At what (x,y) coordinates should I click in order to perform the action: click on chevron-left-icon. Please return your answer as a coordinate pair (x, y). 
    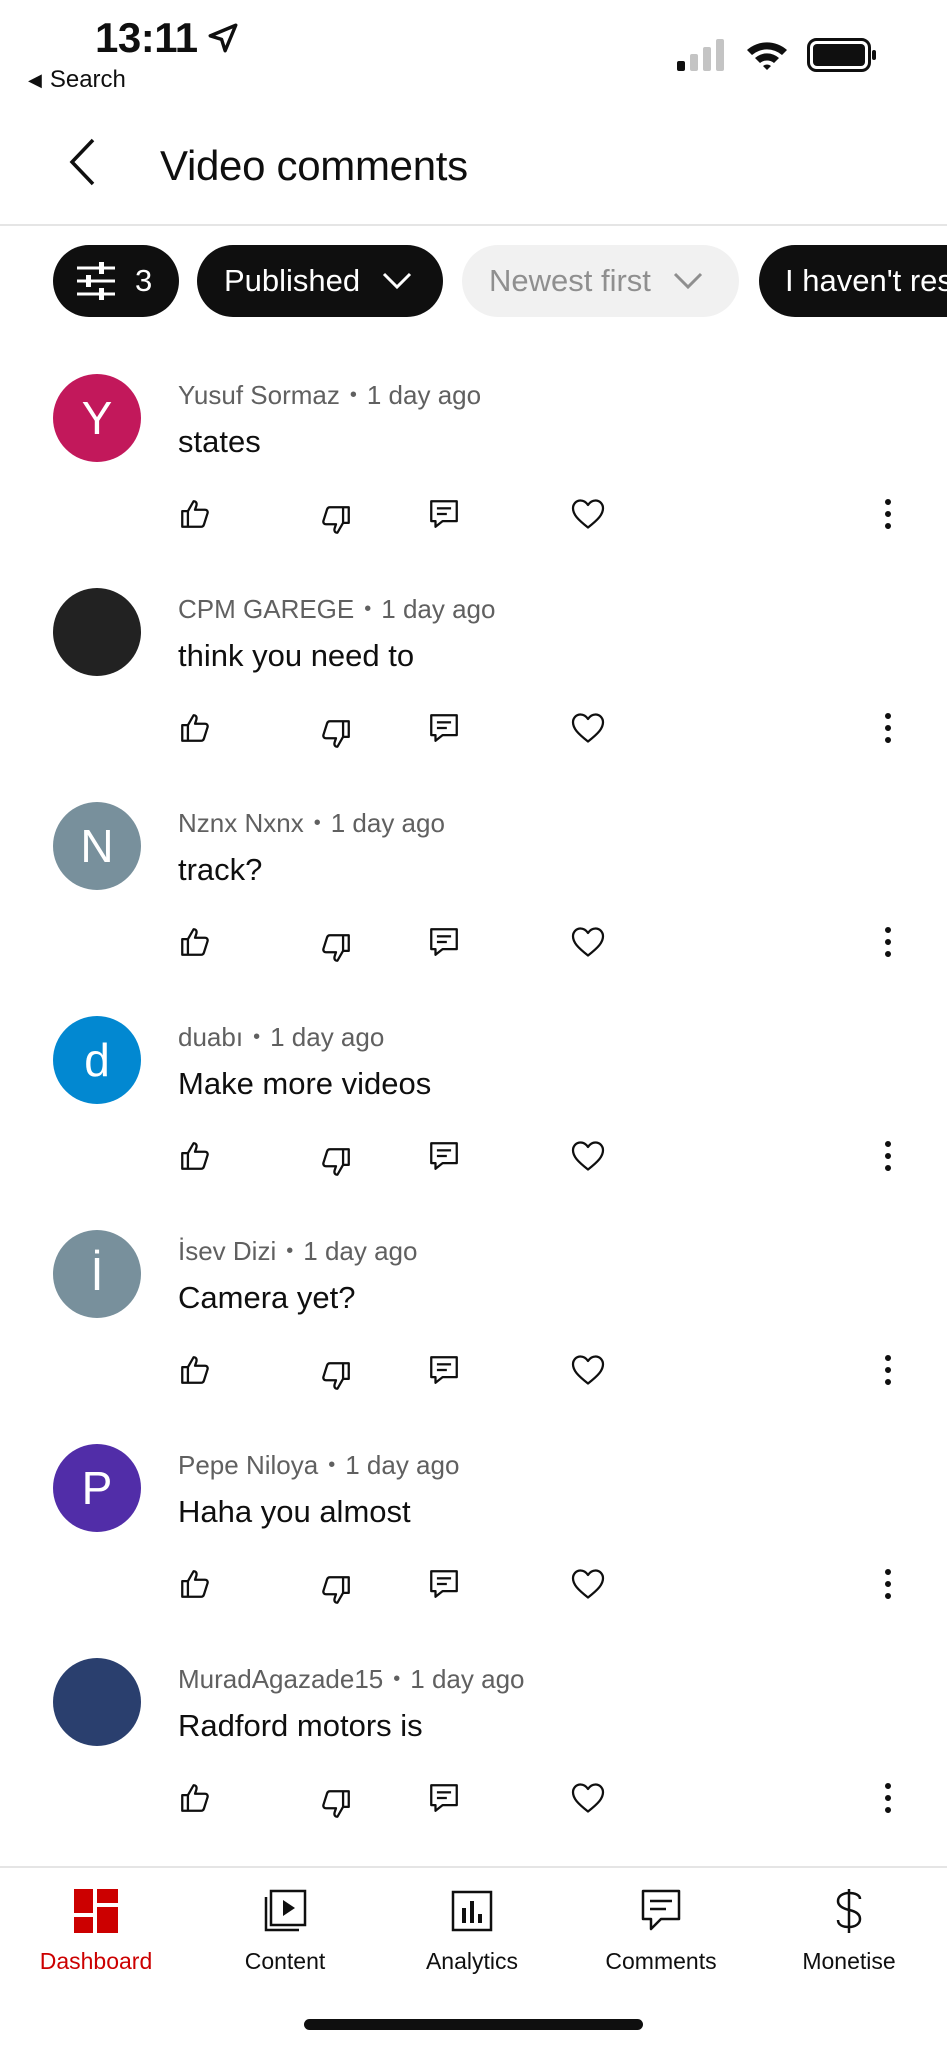
    Looking at the image, I should click on (82, 162).